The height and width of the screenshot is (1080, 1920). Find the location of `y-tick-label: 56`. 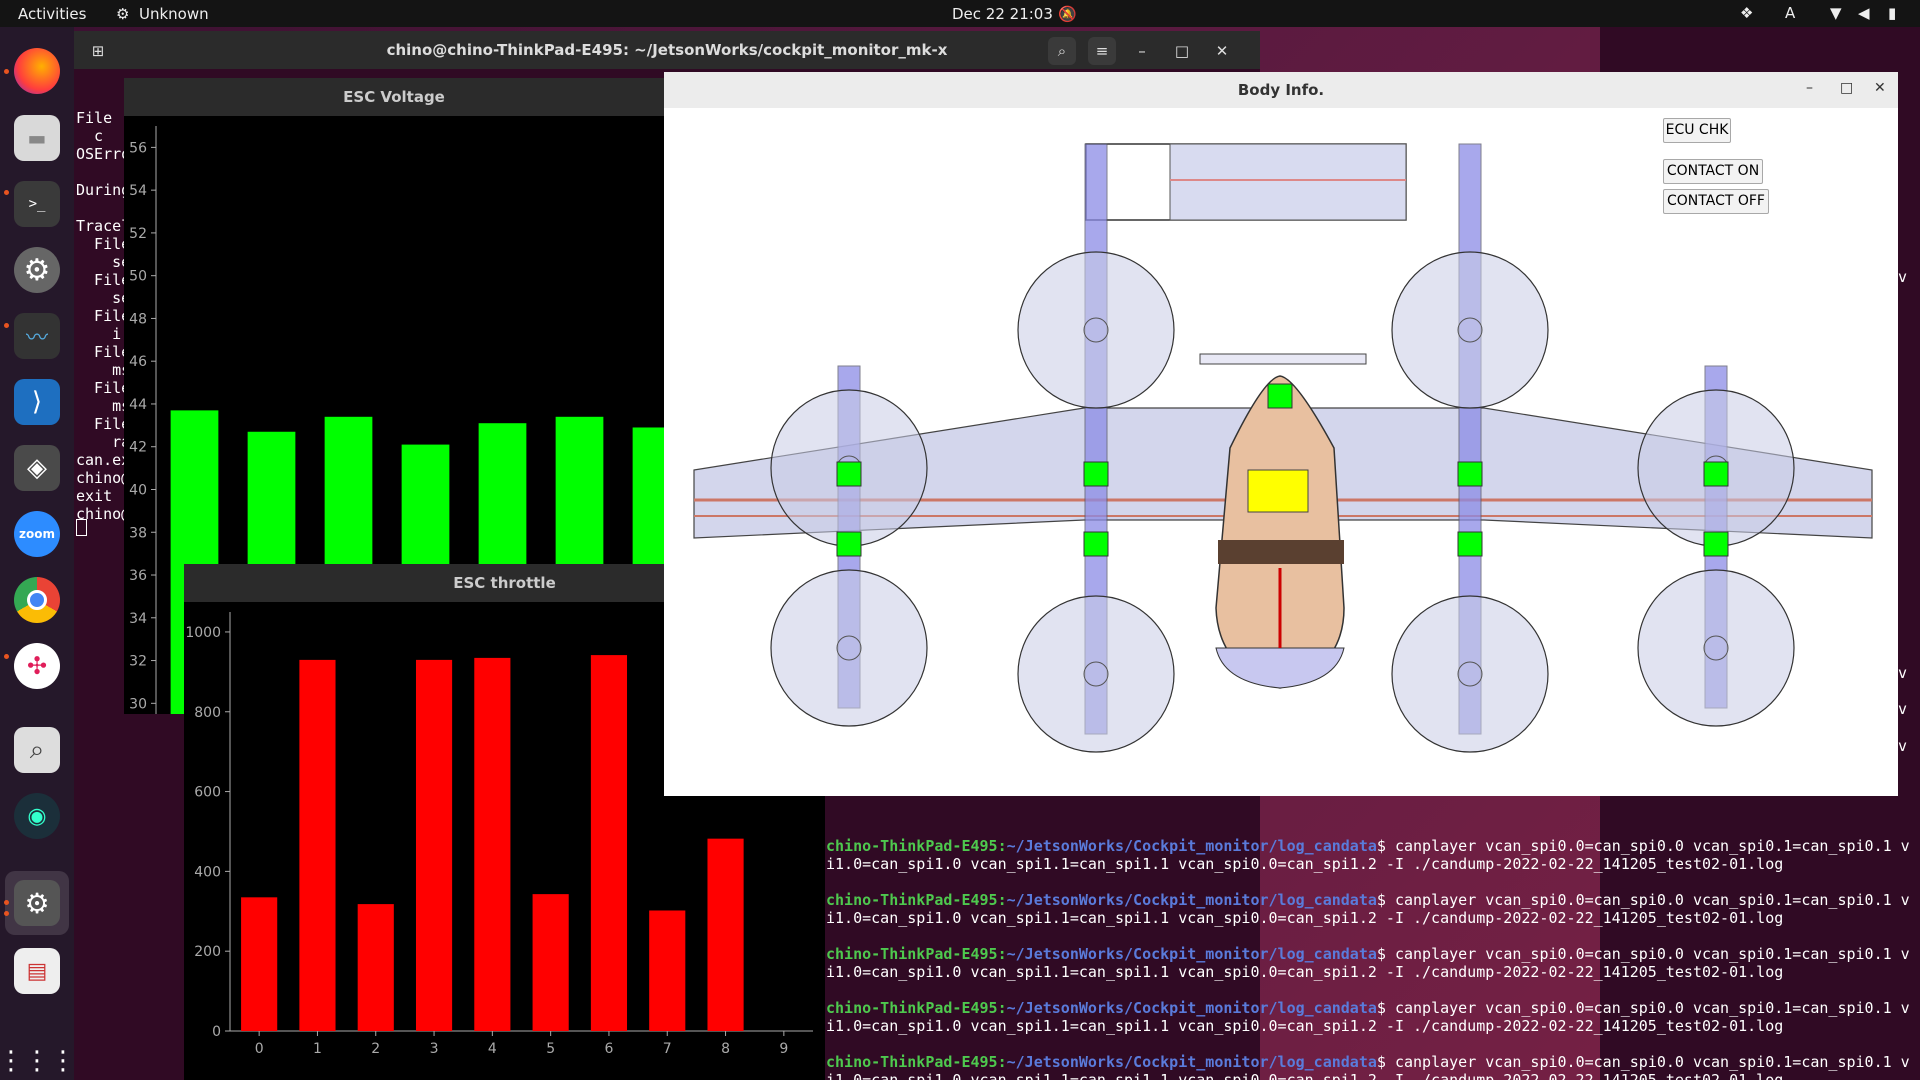

y-tick-label: 56 is located at coordinates (138, 148).